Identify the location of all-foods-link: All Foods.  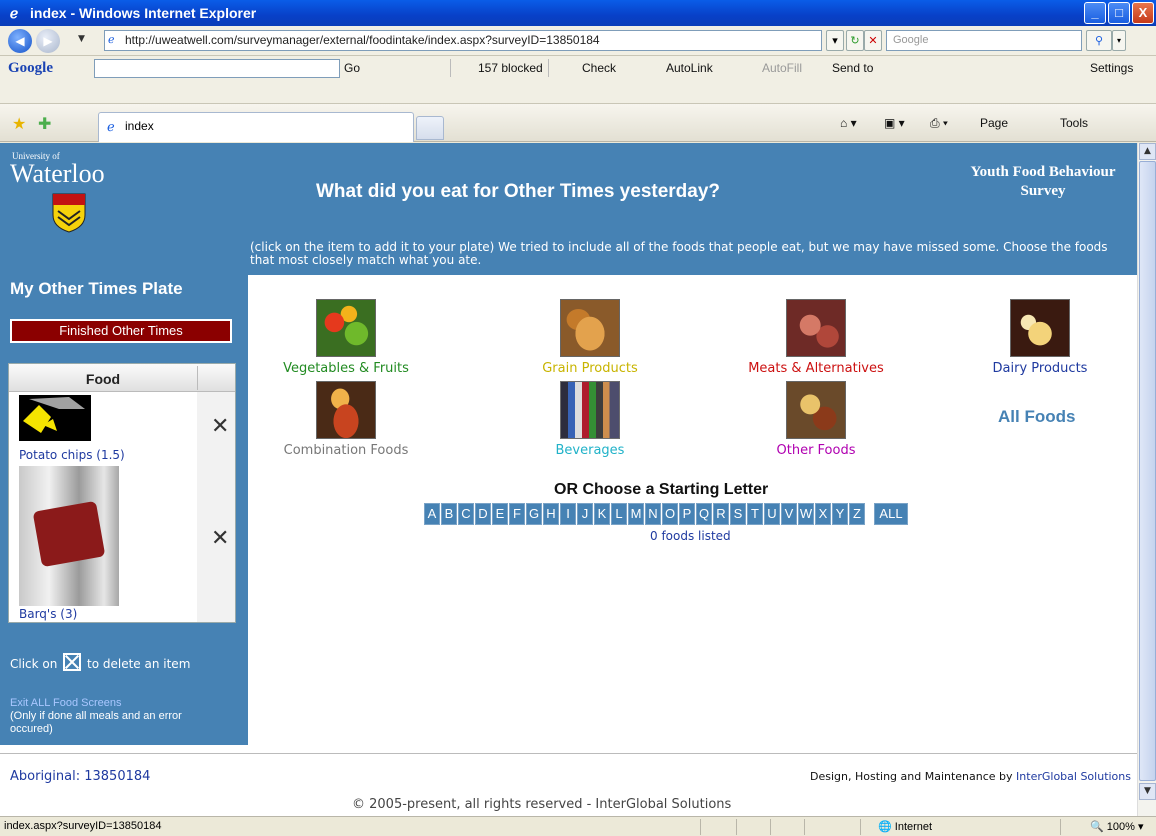
(1036, 417).